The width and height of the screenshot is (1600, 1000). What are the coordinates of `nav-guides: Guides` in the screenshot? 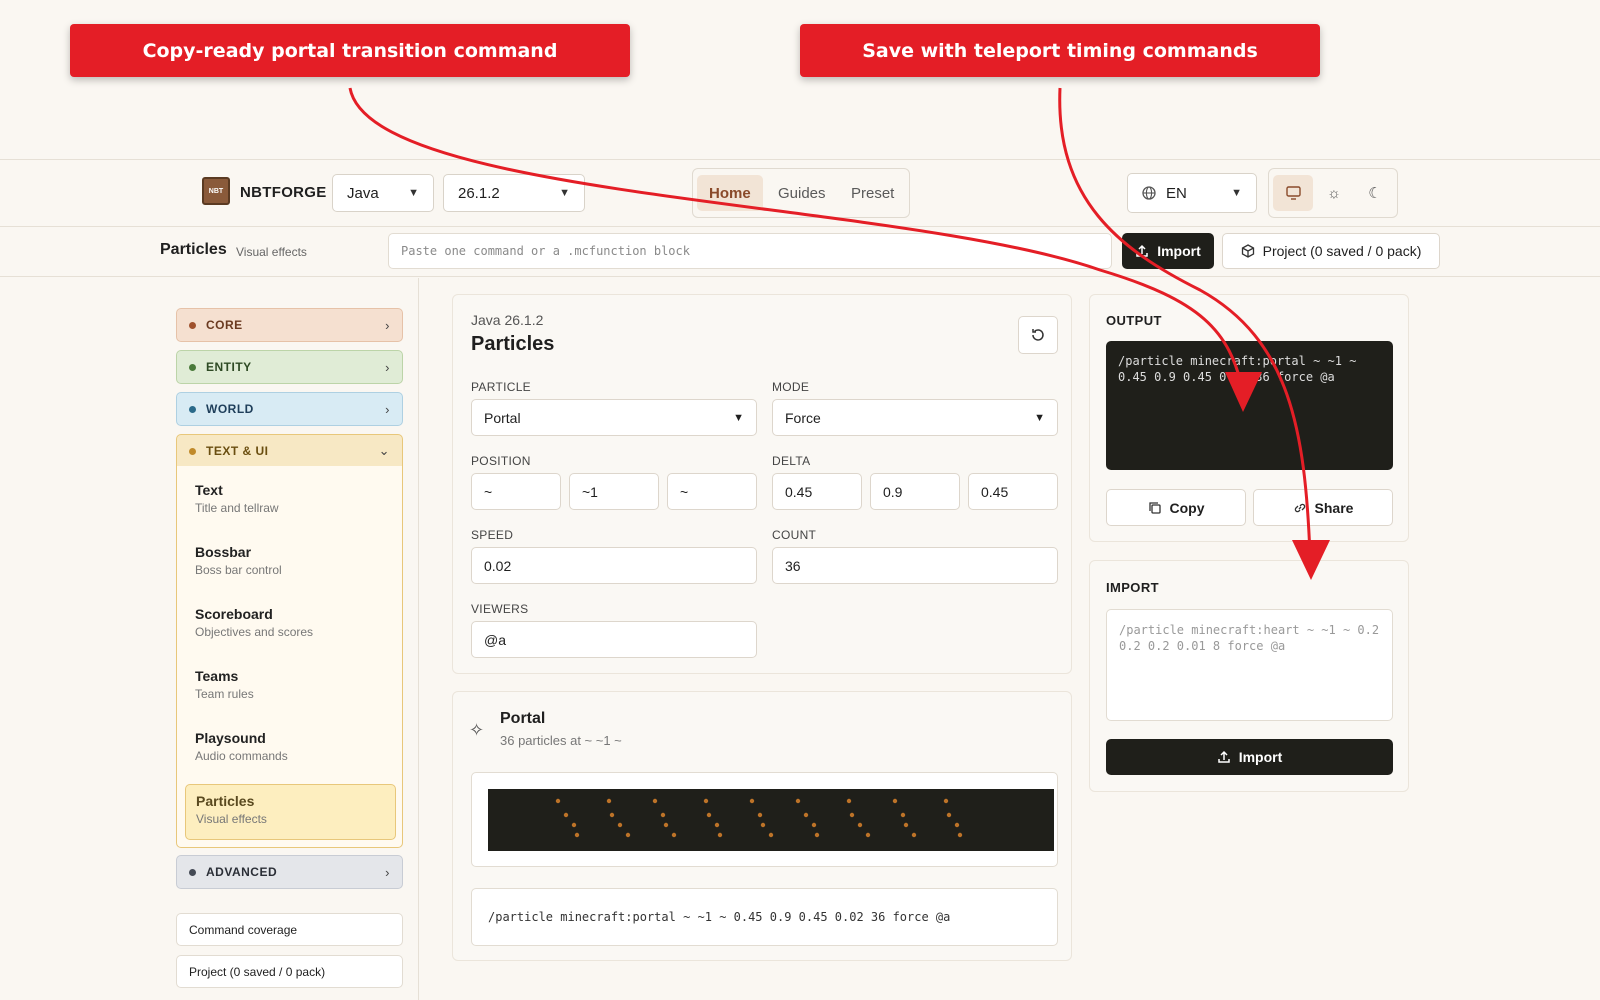 It's located at (802, 193).